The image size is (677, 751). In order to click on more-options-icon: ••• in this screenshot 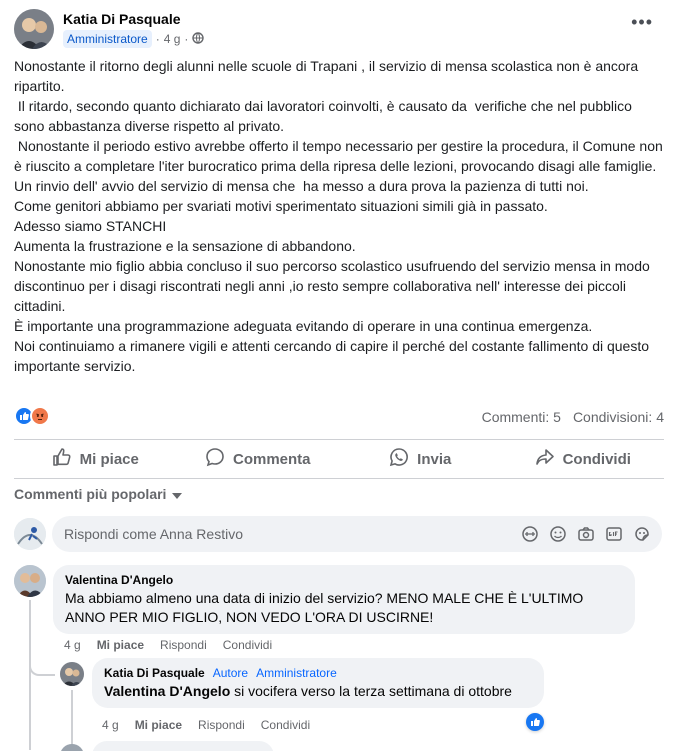, I will do `click(642, 22)`.